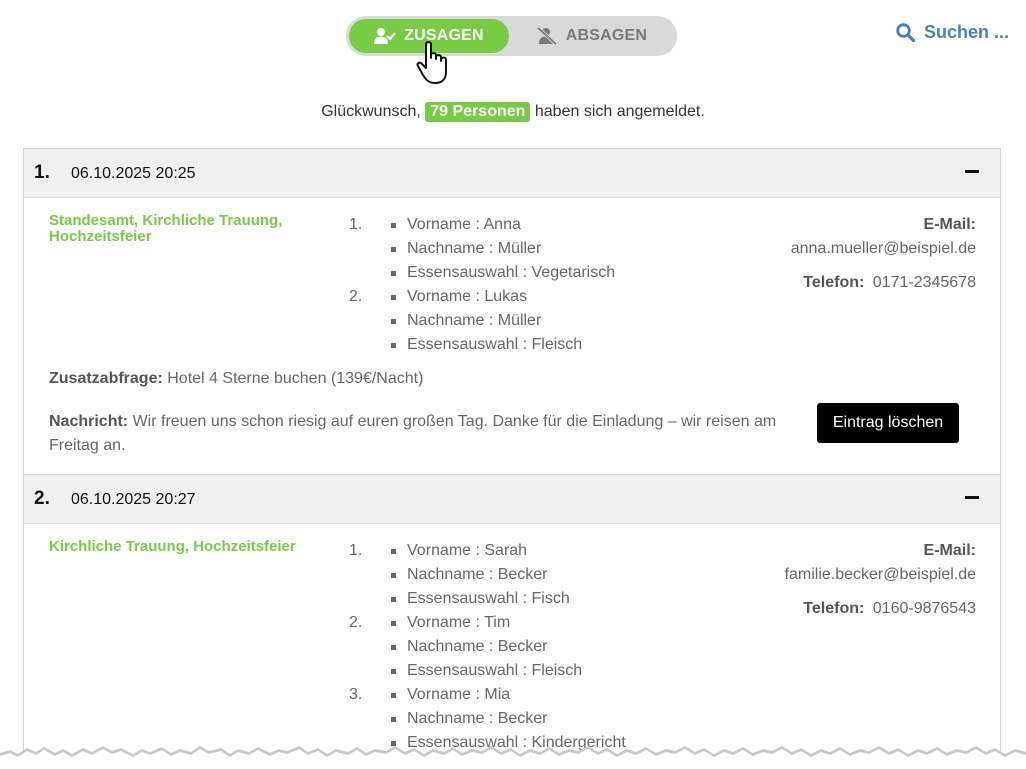 The image size is (1026, 769). I want to click on user-check-icon, so click(385, 36).